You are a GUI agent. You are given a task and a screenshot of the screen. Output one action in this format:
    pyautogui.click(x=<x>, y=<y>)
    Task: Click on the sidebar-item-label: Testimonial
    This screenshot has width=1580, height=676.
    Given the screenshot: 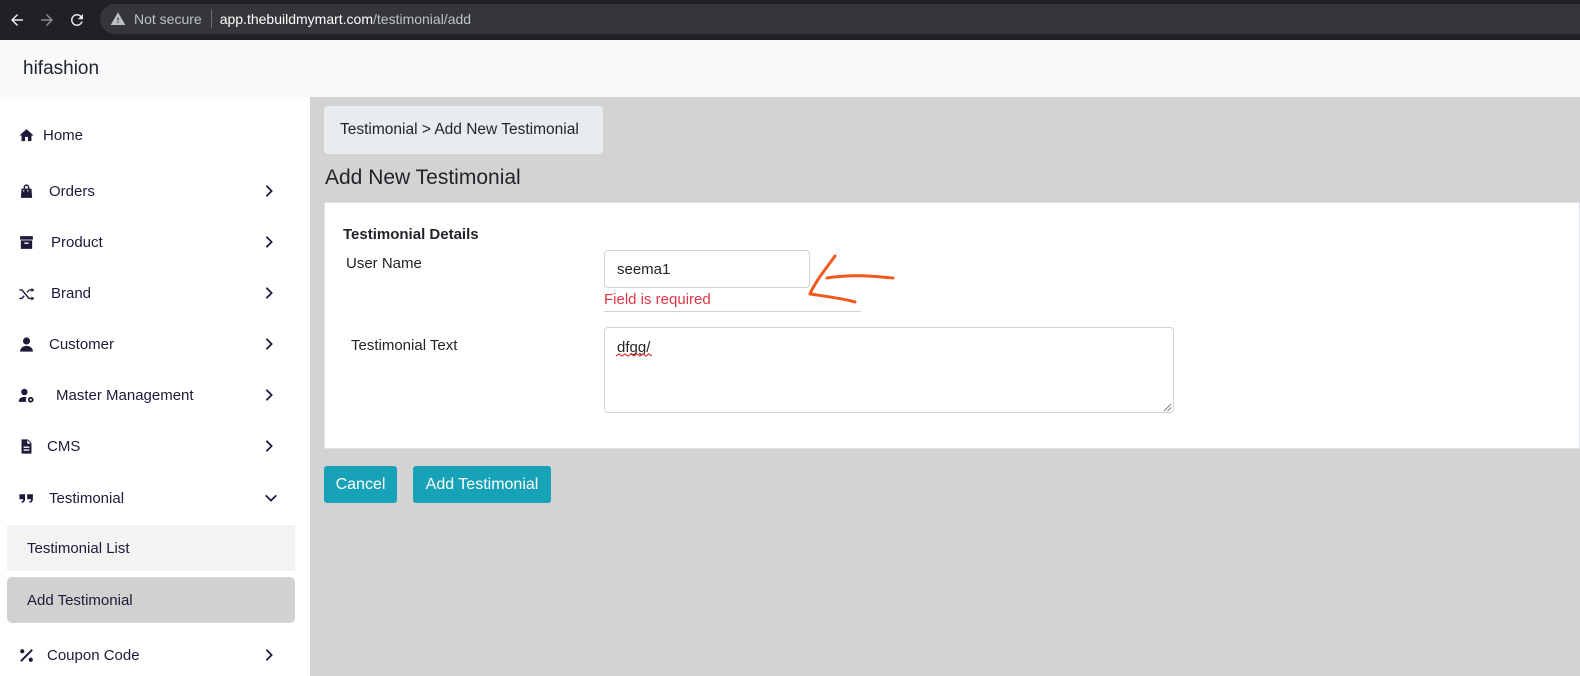 What is the action you would take?
    pyautogui.click(x=87, y=498)
    